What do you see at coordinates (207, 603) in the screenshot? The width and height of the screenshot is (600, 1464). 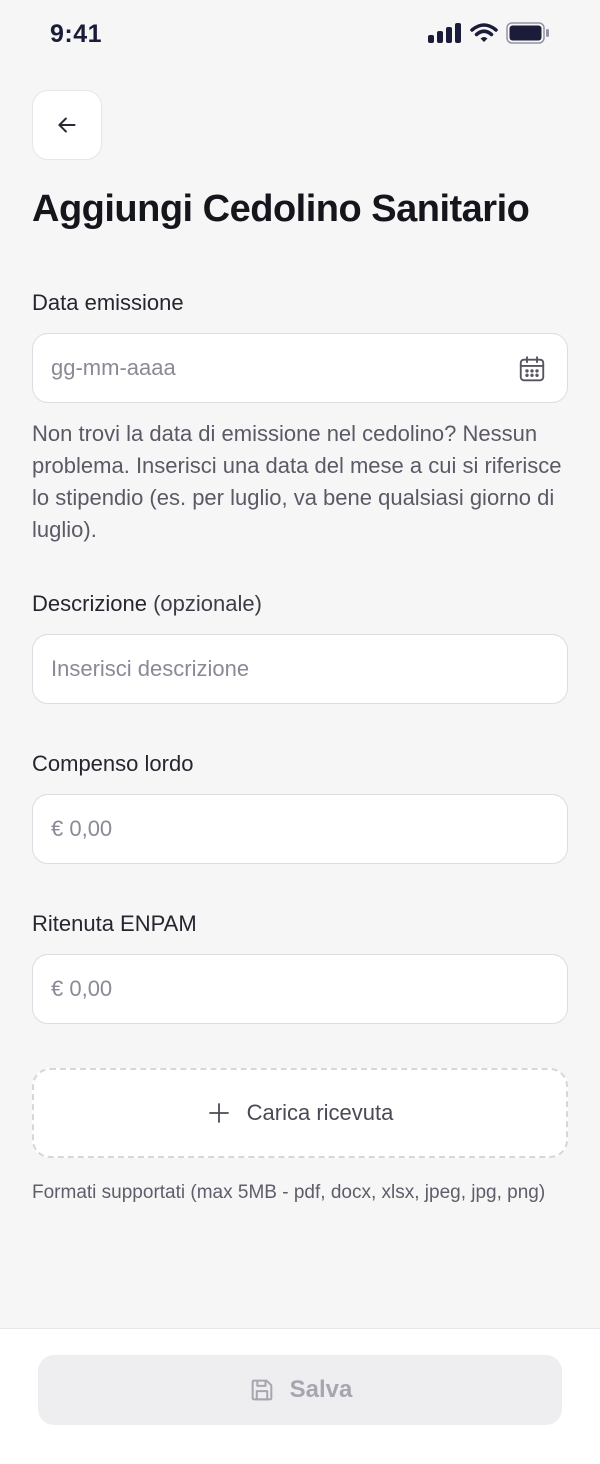 I see `optional-tag: (opzionale)` at bounding box center [207, 603].